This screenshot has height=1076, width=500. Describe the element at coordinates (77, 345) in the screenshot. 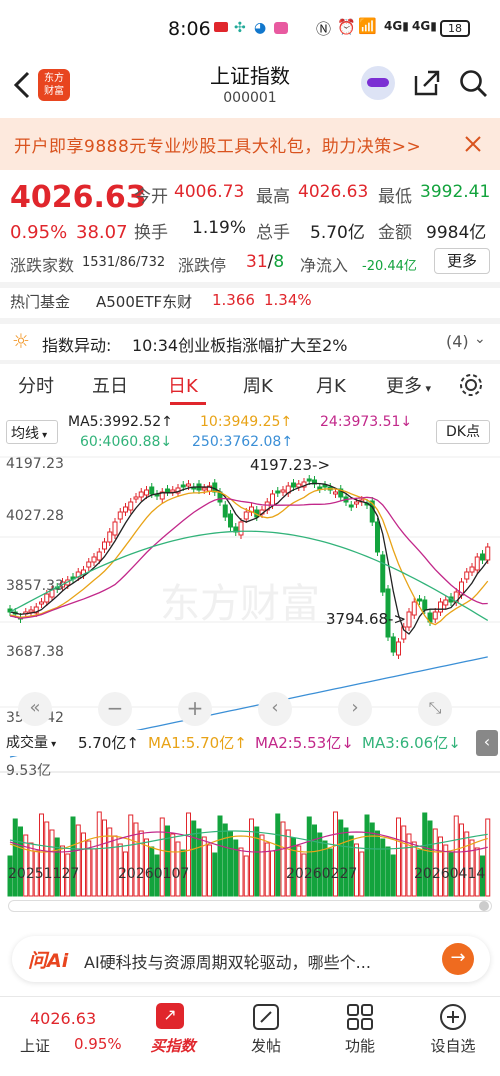

I see `alert-label: 指数异动:` at that location.